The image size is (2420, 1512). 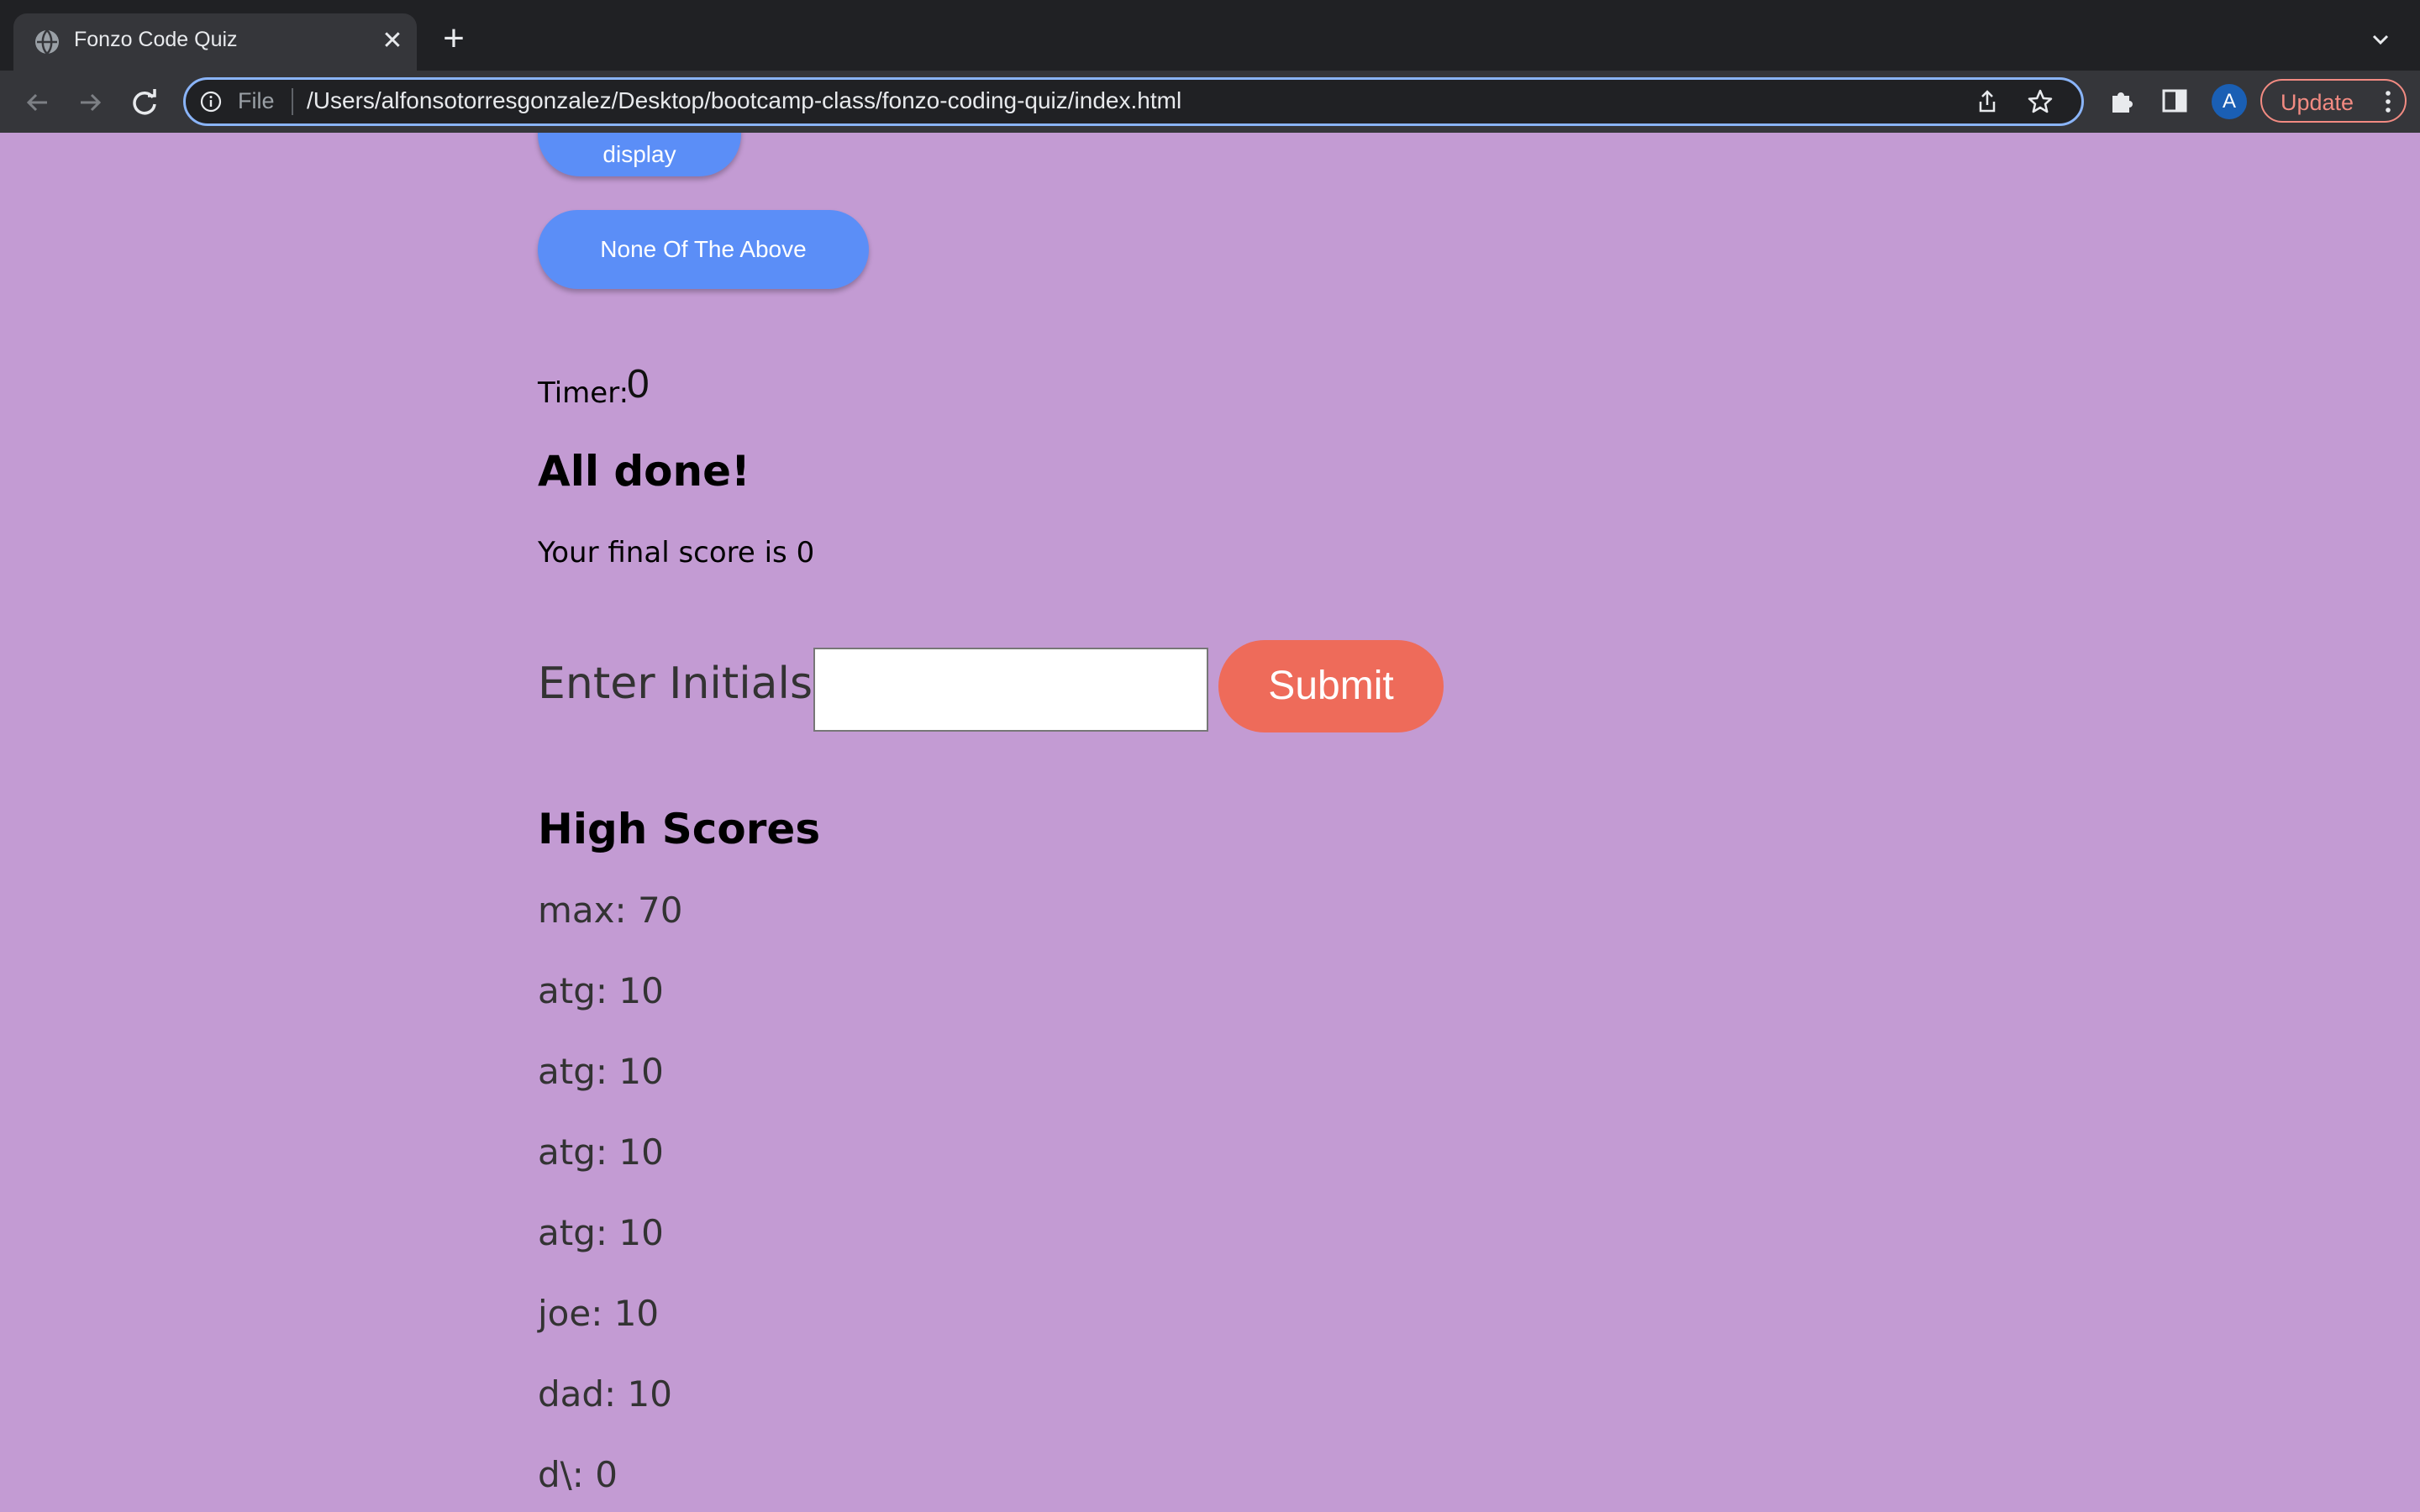 I want to click on high-scores-heading: High Scores, so click(x=679, y=829).